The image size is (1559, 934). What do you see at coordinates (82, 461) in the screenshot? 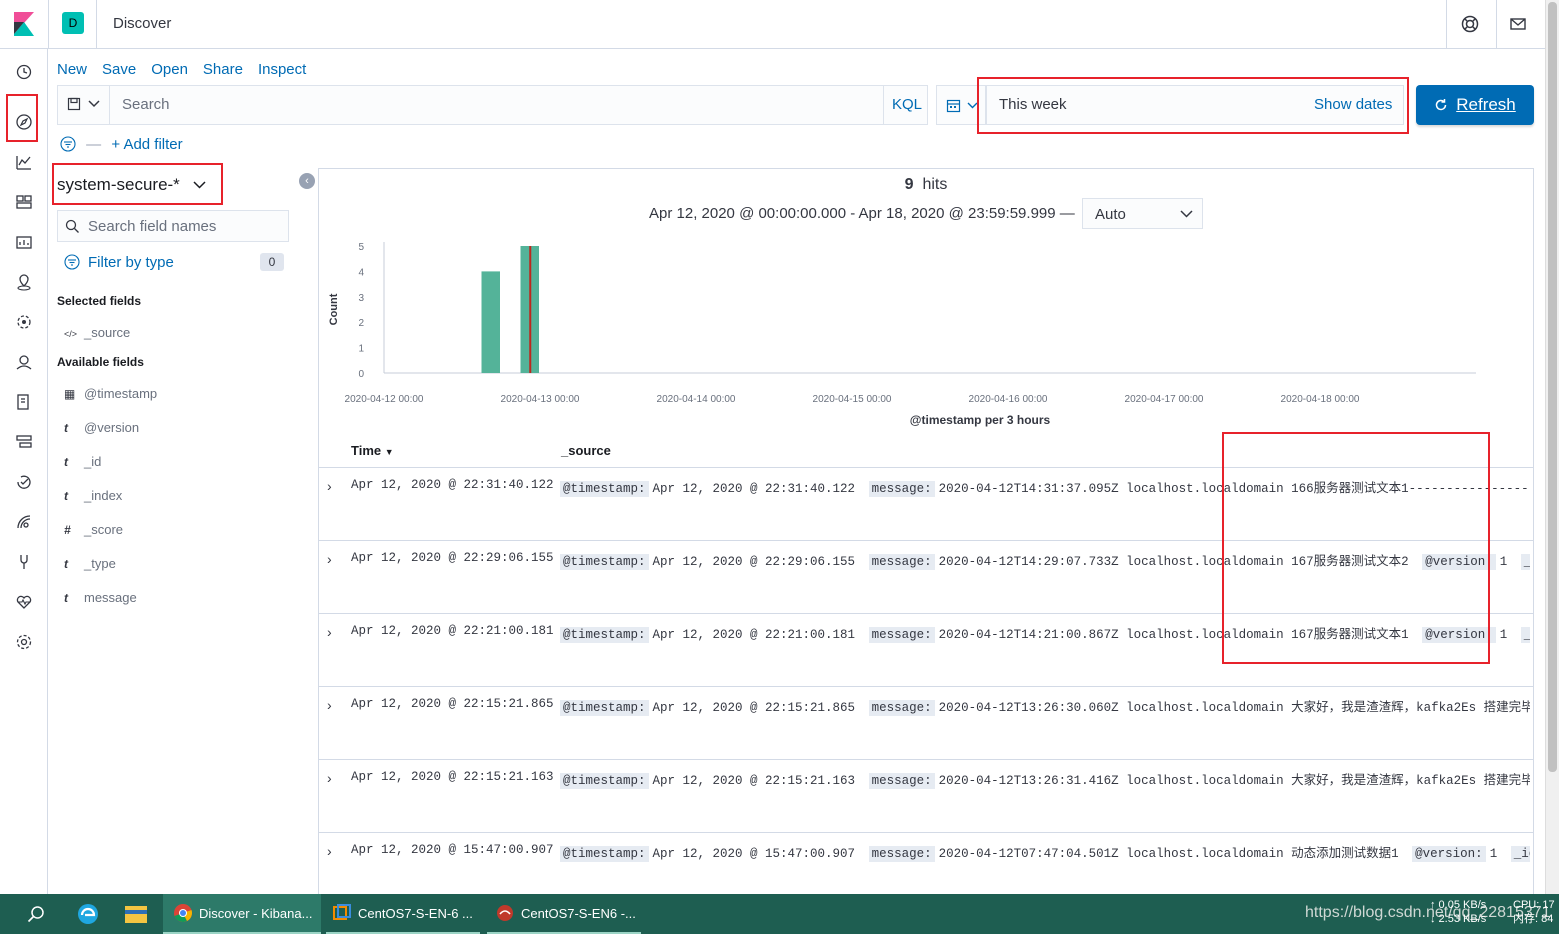
I see `field-item: t _id` at bounding box center [82, 461].